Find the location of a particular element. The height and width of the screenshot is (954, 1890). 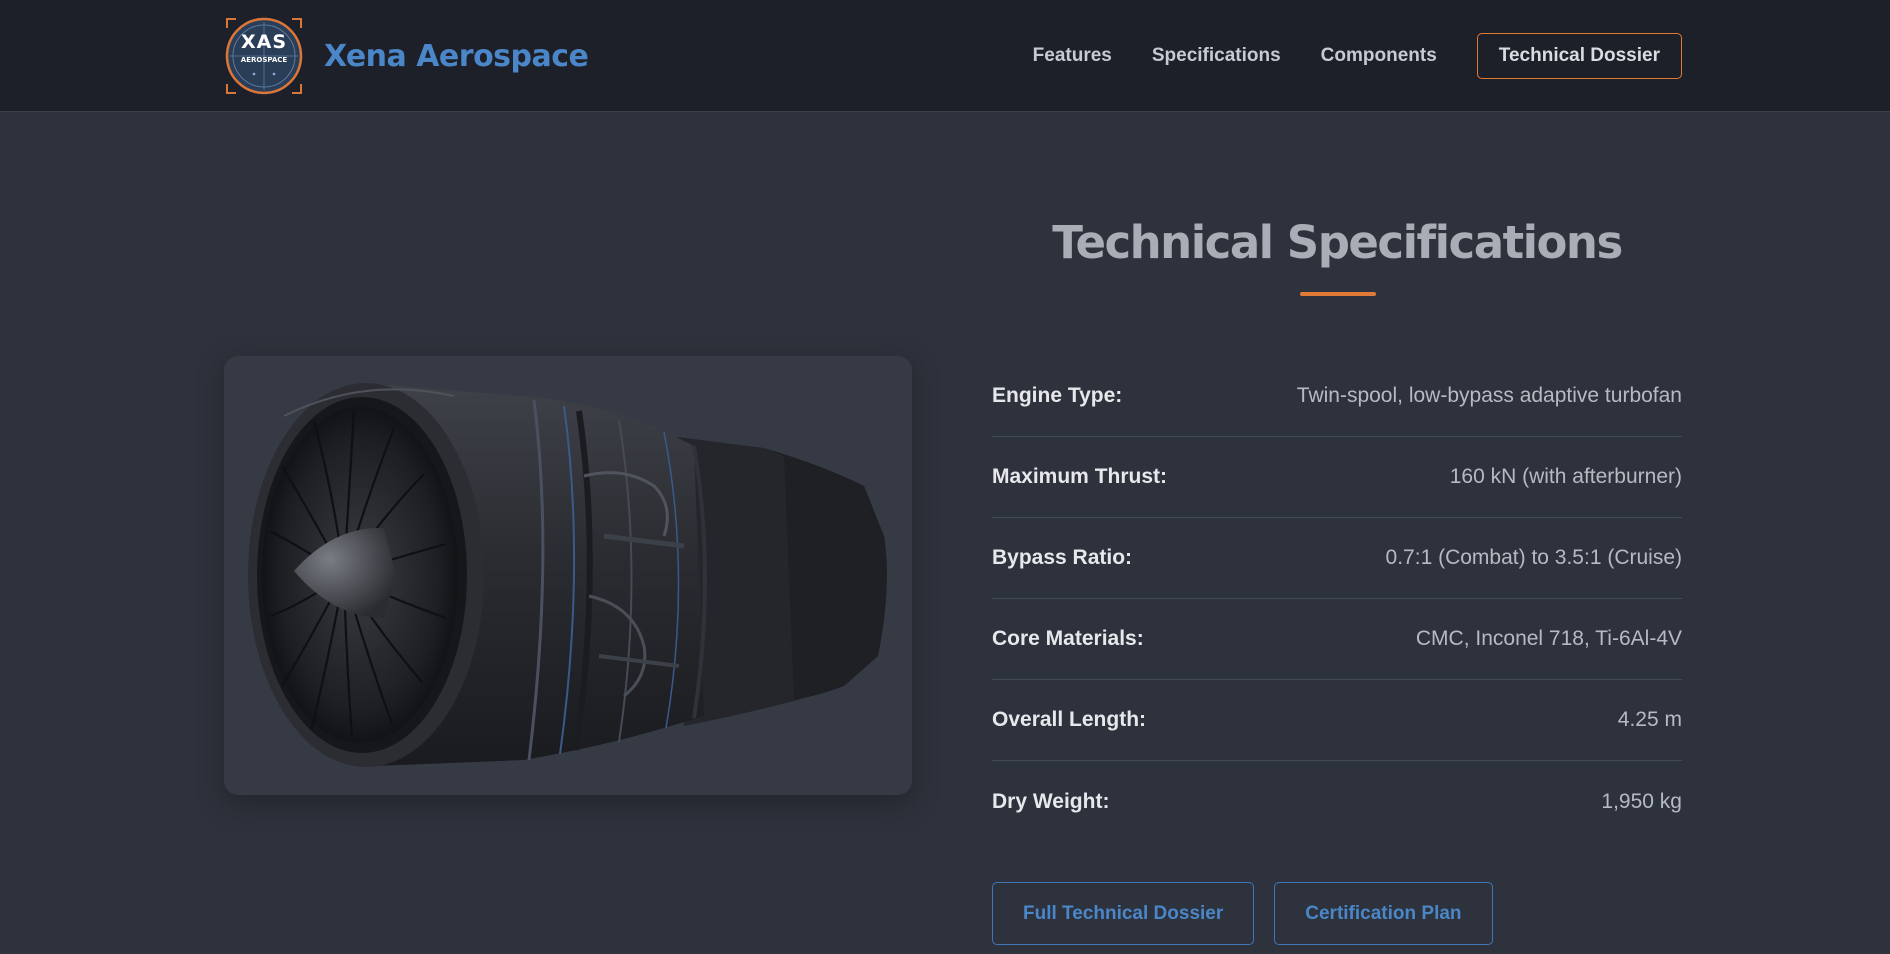

spec-label: Engine Type: is located at coordinates (1057, 395).